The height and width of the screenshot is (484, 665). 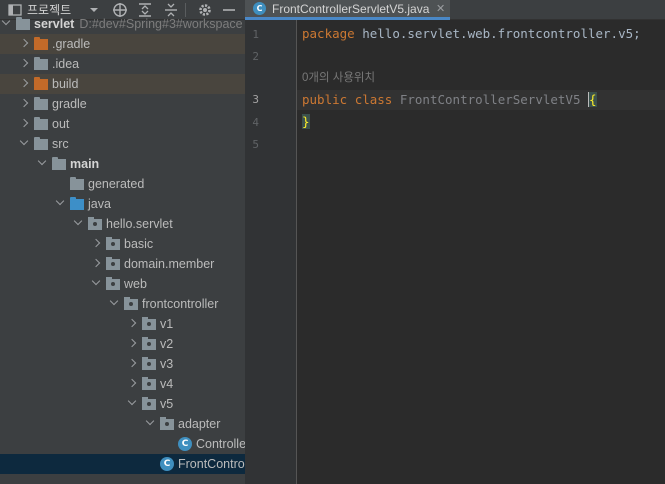 I want to click on tree-row-v1: v1, so click(x=122, y=324).